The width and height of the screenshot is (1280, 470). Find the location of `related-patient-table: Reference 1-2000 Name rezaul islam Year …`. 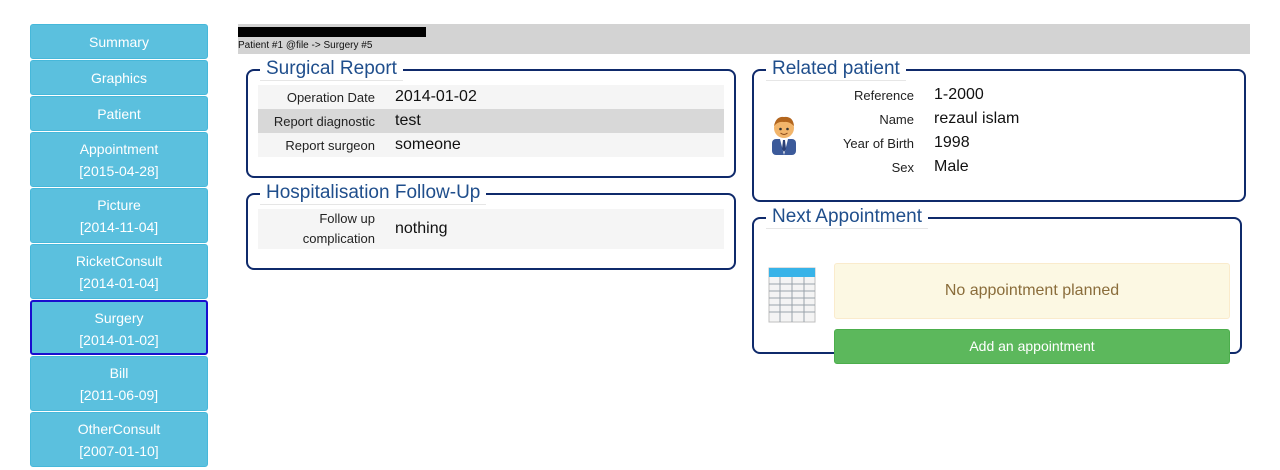

related-patient-table: Reference 1-2000 Name rezaul islam Year … is located at coordinates (1029, 131).